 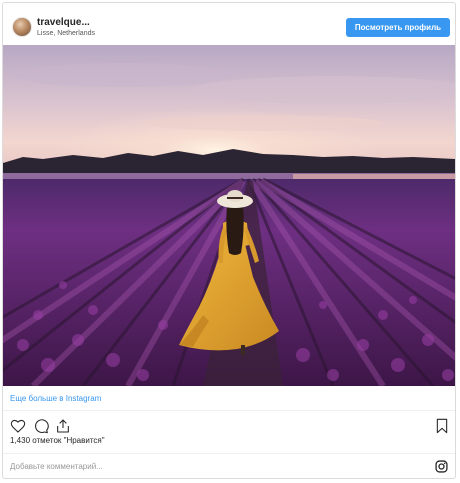 What do you see at coordinates (229, 398) in the screenshot?
I see `more-on-instagram-bar: Еще больше в Instagram` at bounding box center [229, 398].